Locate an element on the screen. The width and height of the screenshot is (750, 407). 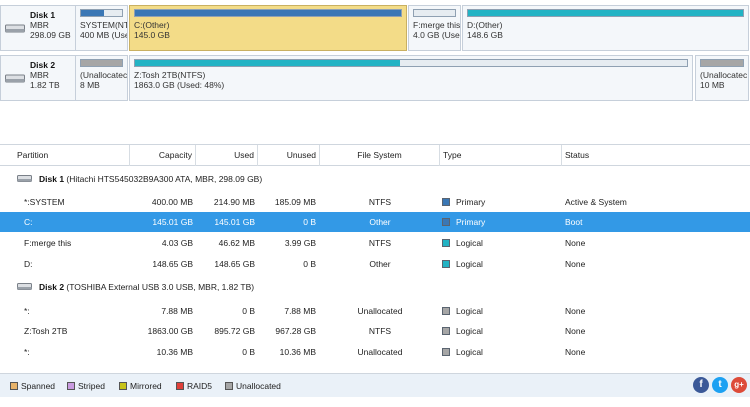
cell-used: 148.65 GB is located at coordinates (234, 264).